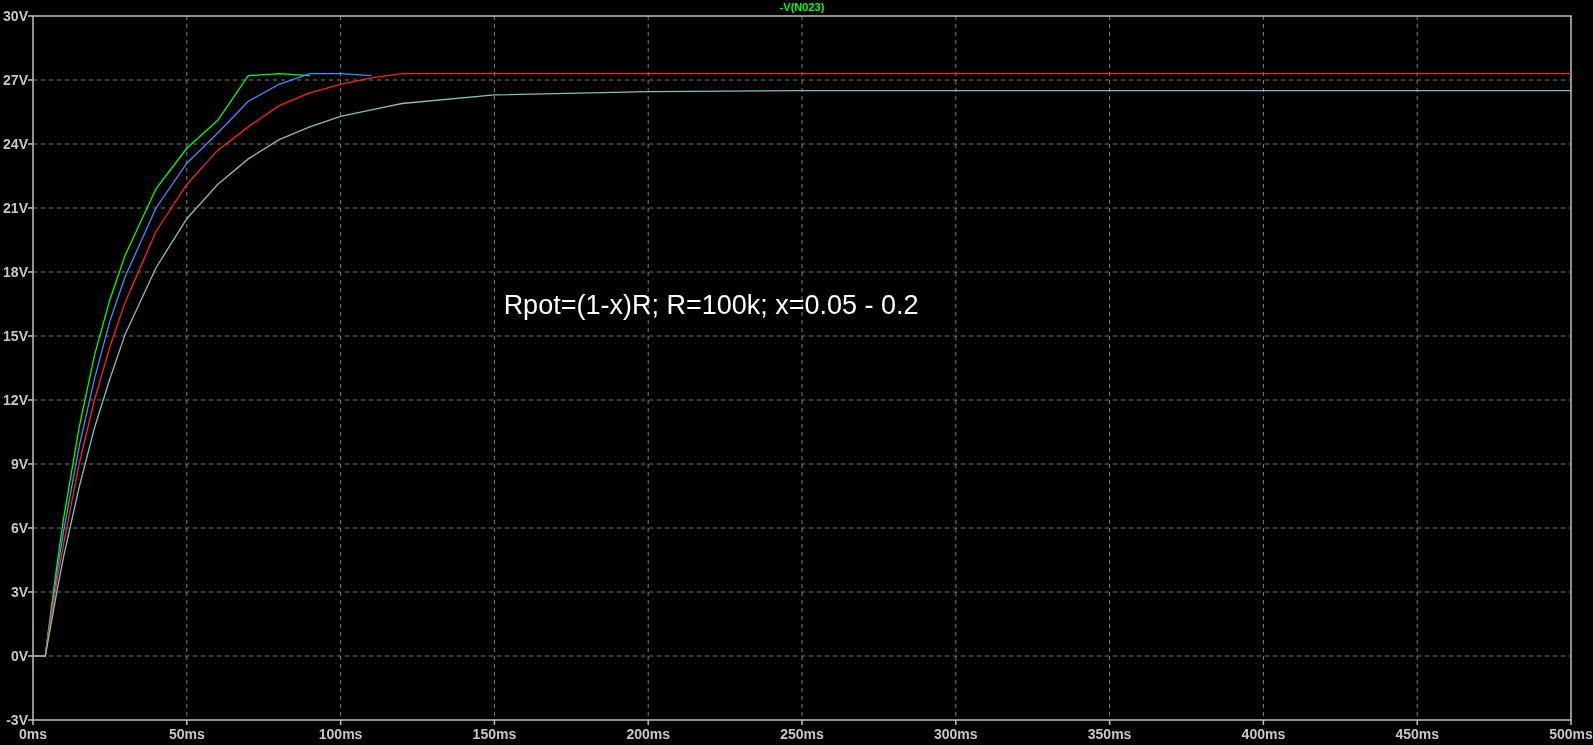 The height and width of the screenshot is (745, 1593). What do you see at coordinates (340, 734) in the screenshot?
I see `x-tick-label: 100ms` at bounding box center [340, 734].